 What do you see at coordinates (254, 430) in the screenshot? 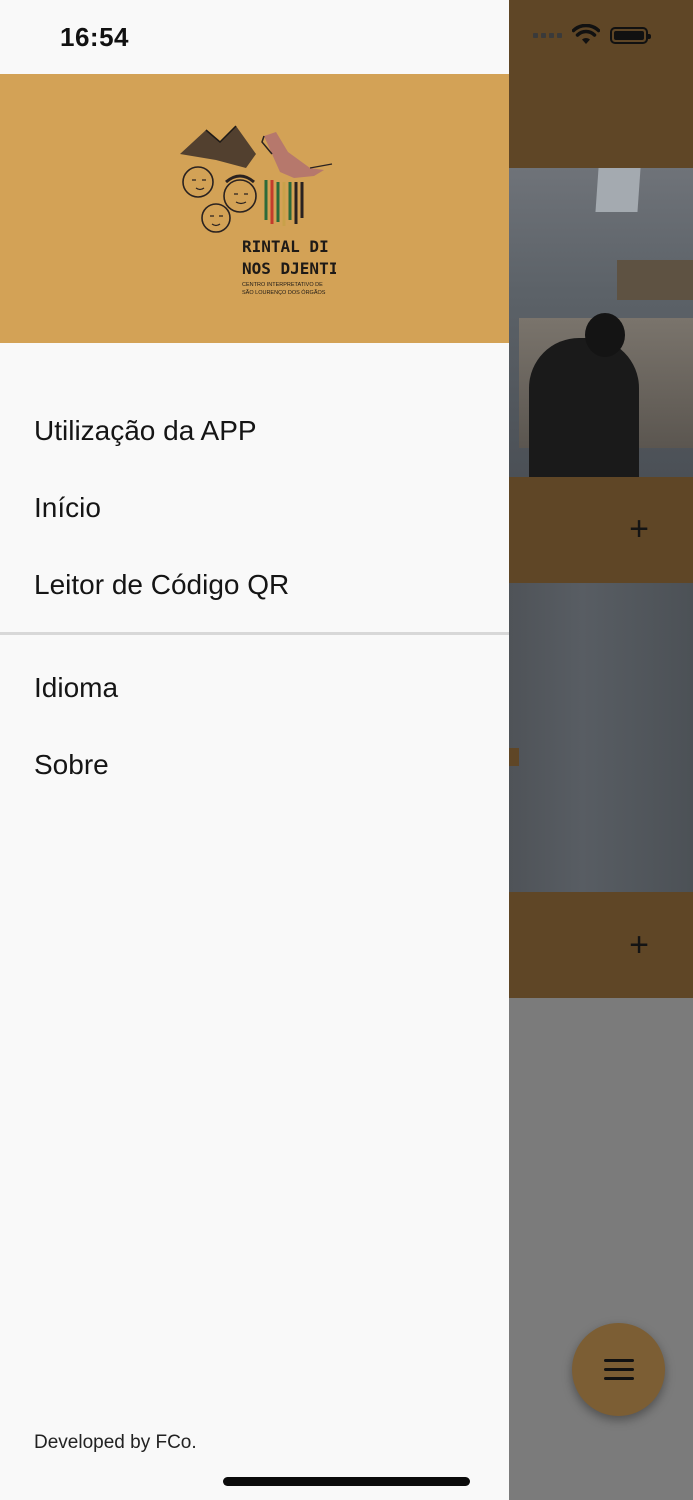
I see `menu-item-app-usage: Utilização da APP` at bounding box center [254, 430].